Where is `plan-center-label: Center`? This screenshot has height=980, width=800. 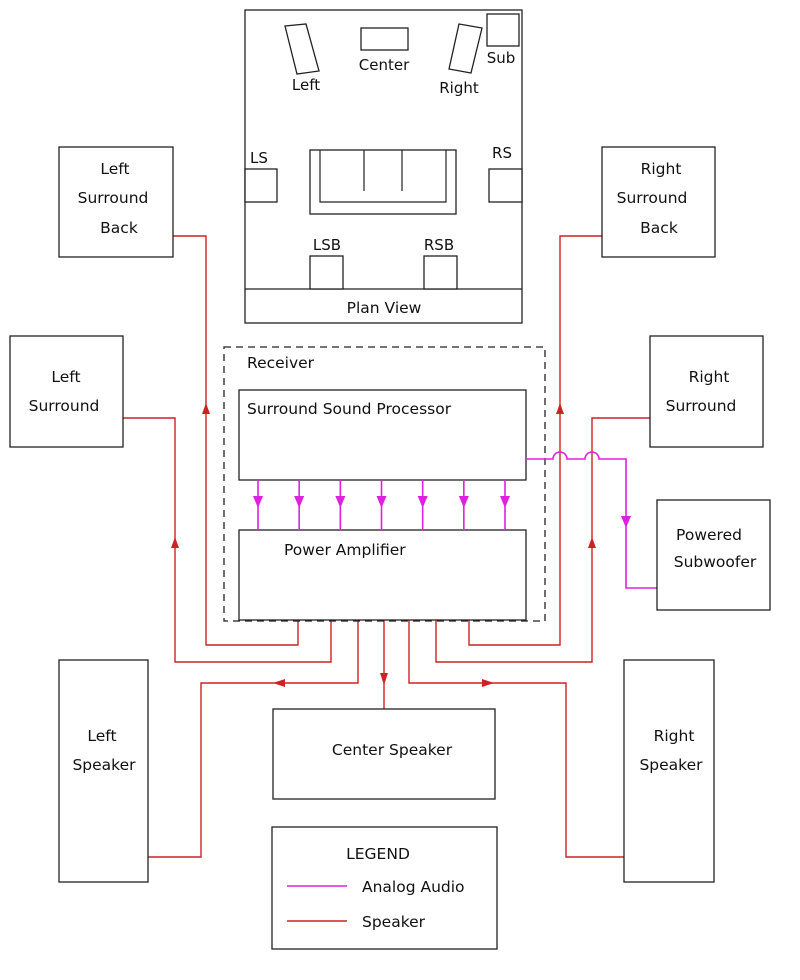 plan-center-label: Center is located at coordinates (384, 65).